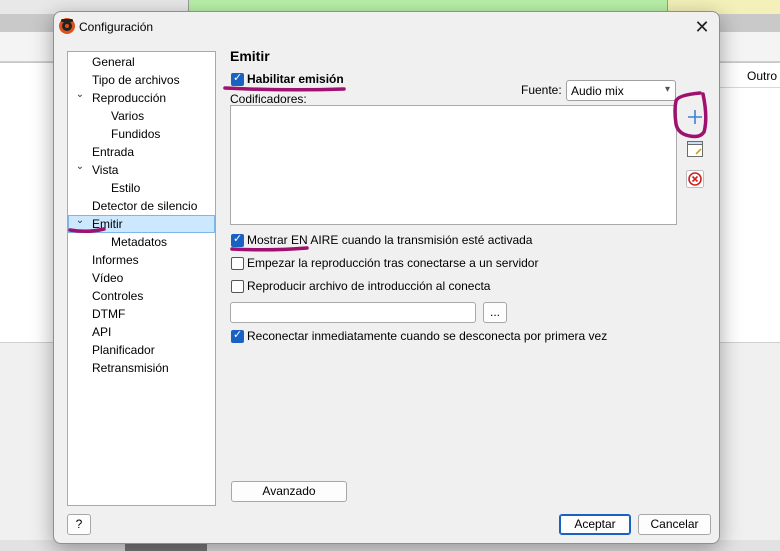  Describe the element at coordinates (453, 165) in the screenshot. I see `encoders-list` at that location.